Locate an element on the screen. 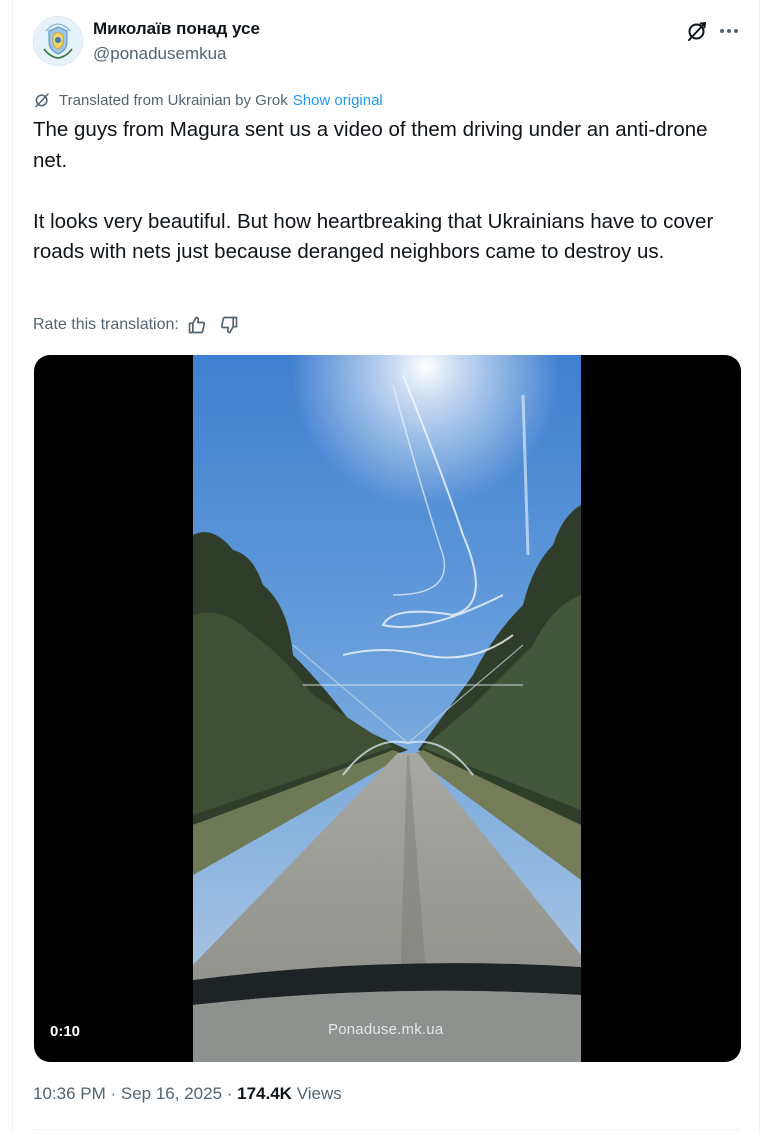 The width and height of the screenshot is (765, 1134). video-watermark: Ponaduse.mk.ua is located at coordinates (386, 1029).